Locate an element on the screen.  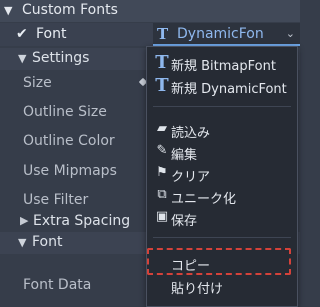
custom-fonts-section-header: ▼ Custom Fonts is located at coordinates (150, 11).